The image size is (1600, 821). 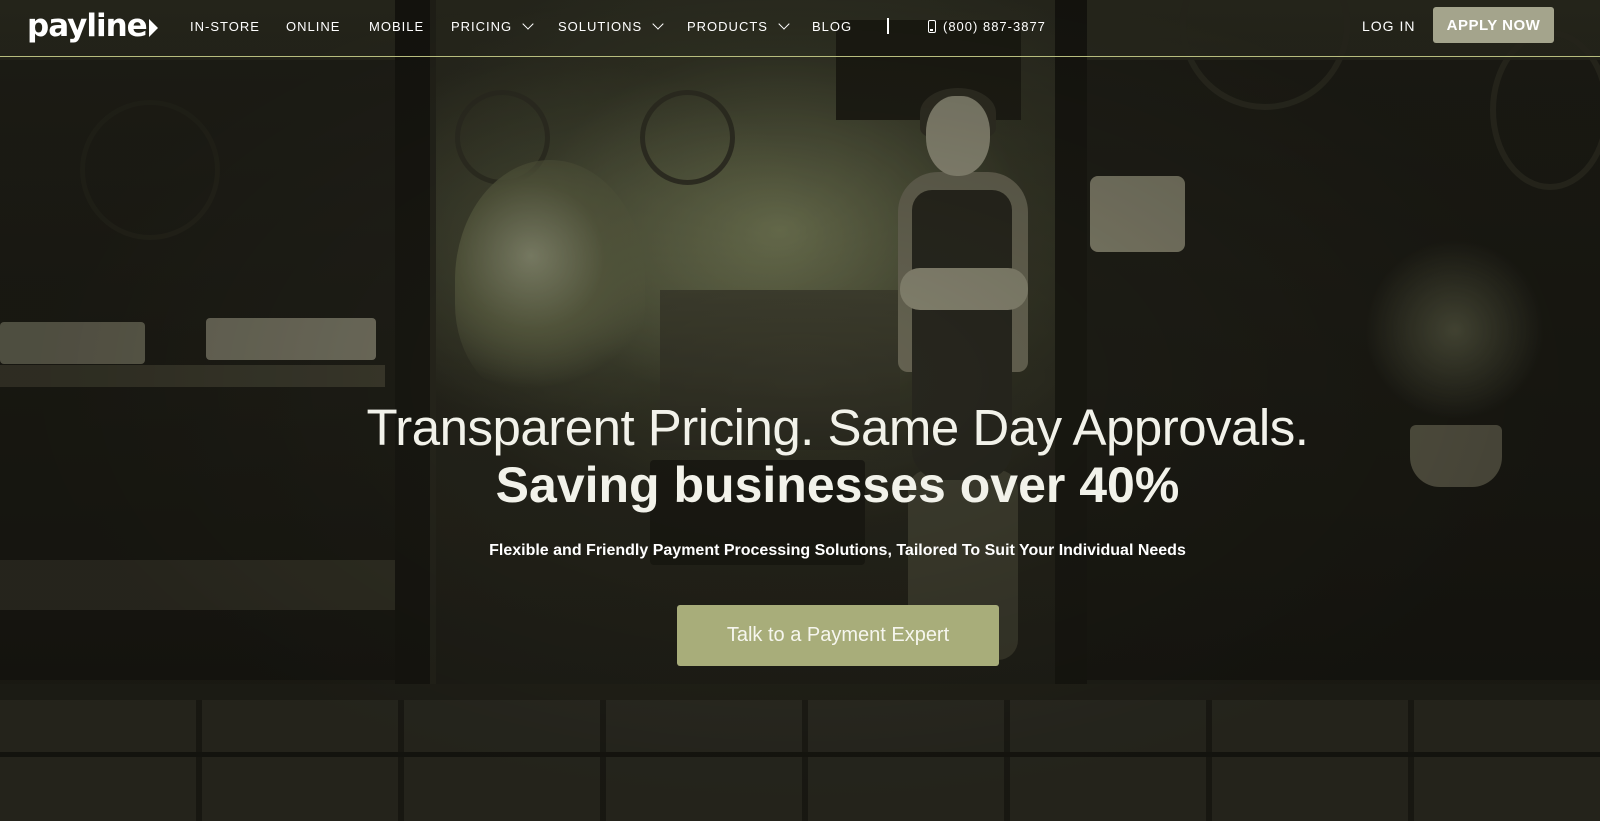 I want to click on apply-now-button: APPLY NOW, so click(x=1493, y=25).